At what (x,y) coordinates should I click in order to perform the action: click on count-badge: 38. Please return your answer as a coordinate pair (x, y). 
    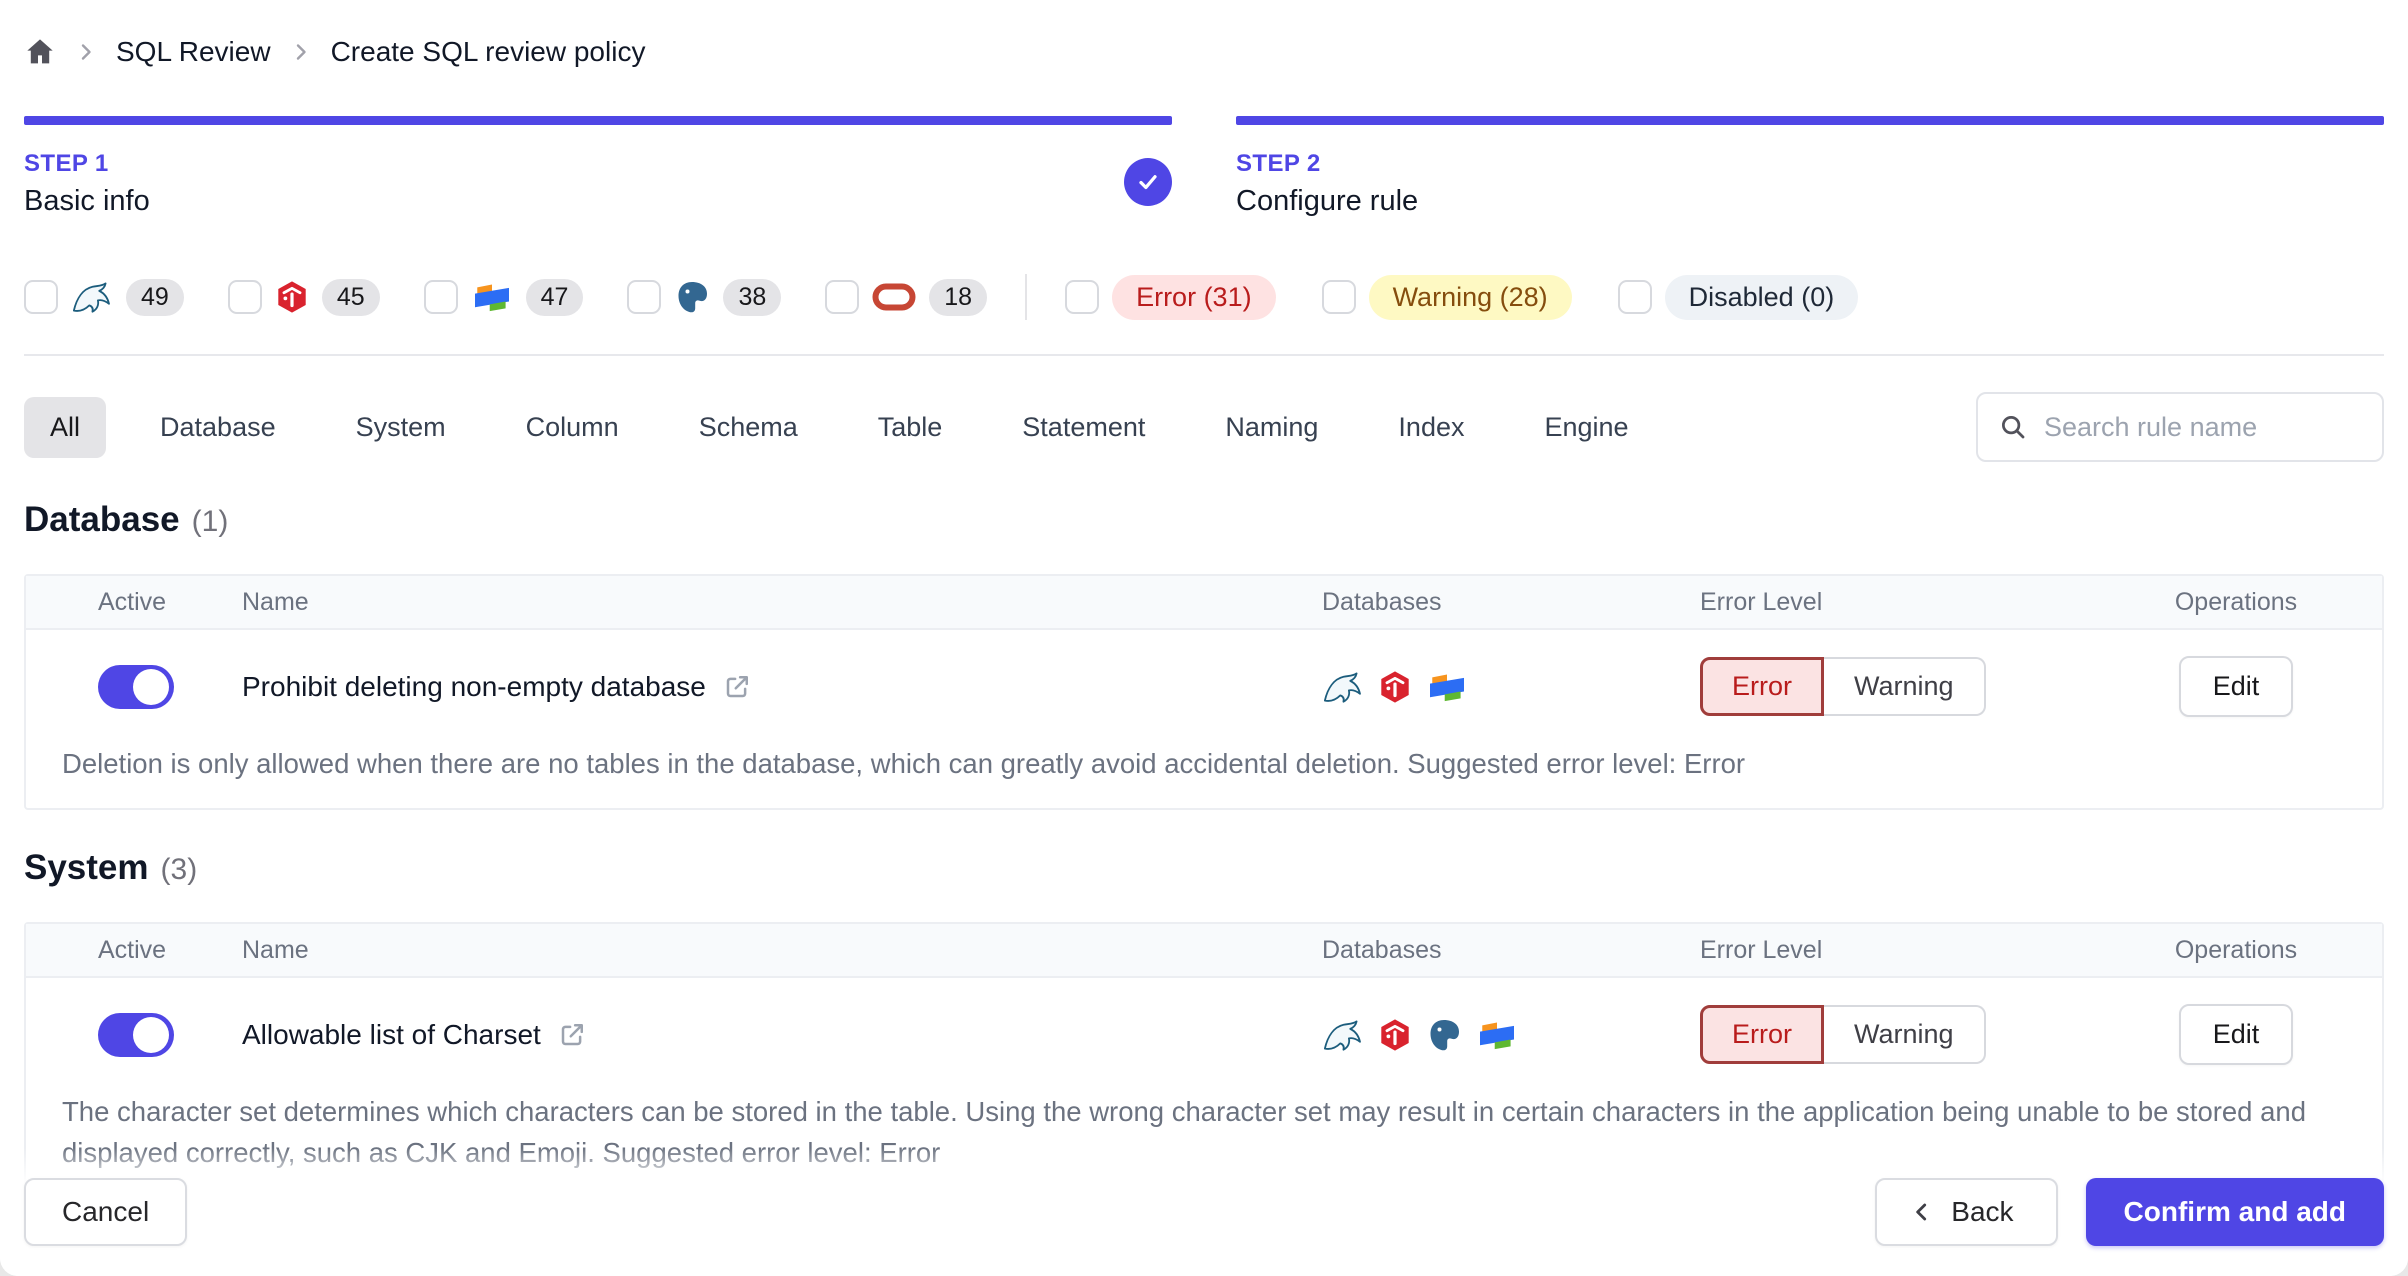
    Looking at the image, I should click on (752, 297).